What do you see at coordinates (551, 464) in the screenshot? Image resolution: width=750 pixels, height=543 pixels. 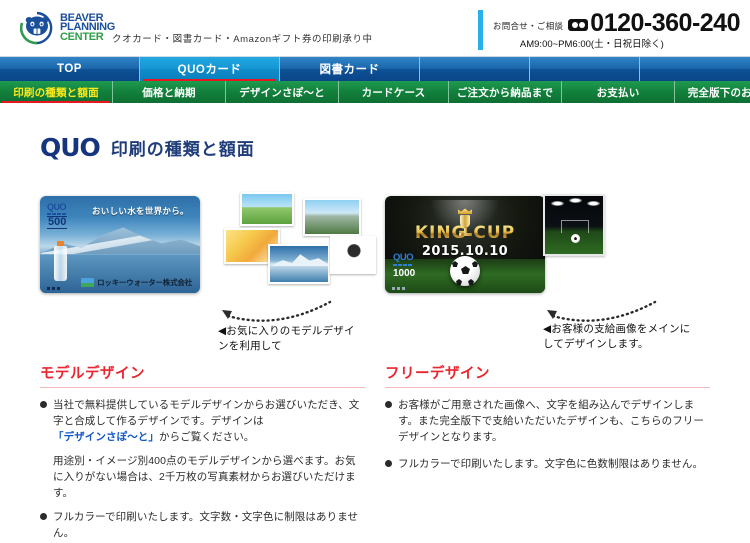 I see `bullet-text: フルカラーで印刷いたします。文字色に色数制限はありません。` at bounding box center [551, 464].